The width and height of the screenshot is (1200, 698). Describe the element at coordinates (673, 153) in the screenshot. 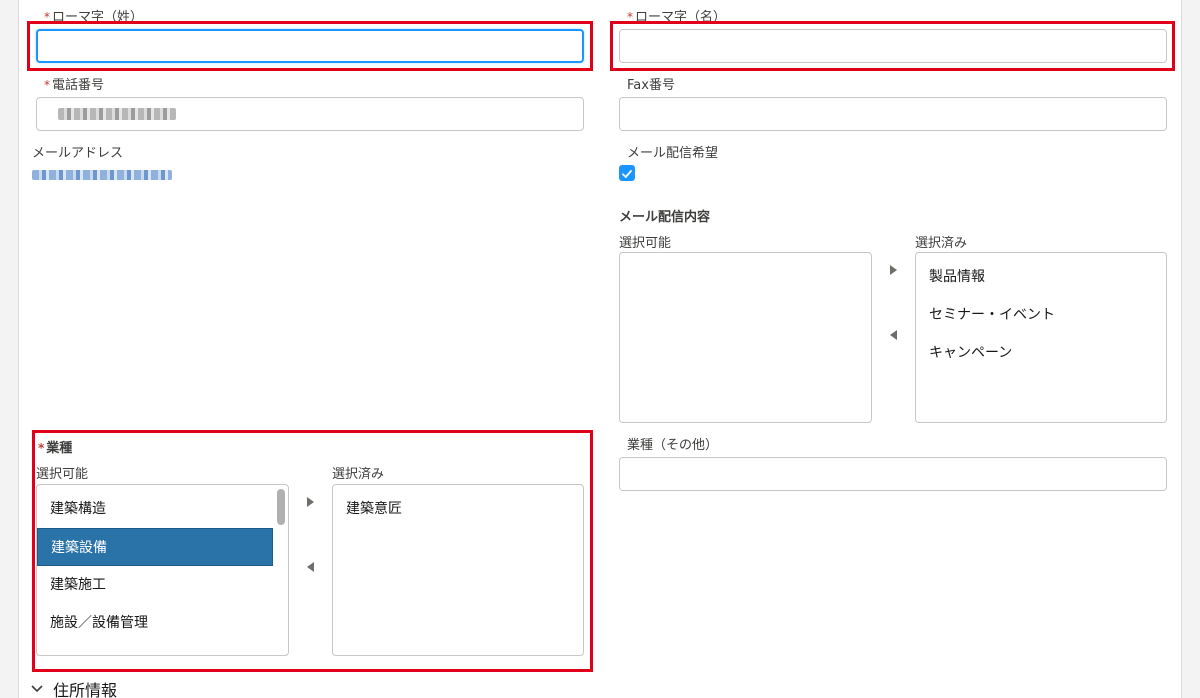

I see `mail-optin-label: メール配信希望` at that location.